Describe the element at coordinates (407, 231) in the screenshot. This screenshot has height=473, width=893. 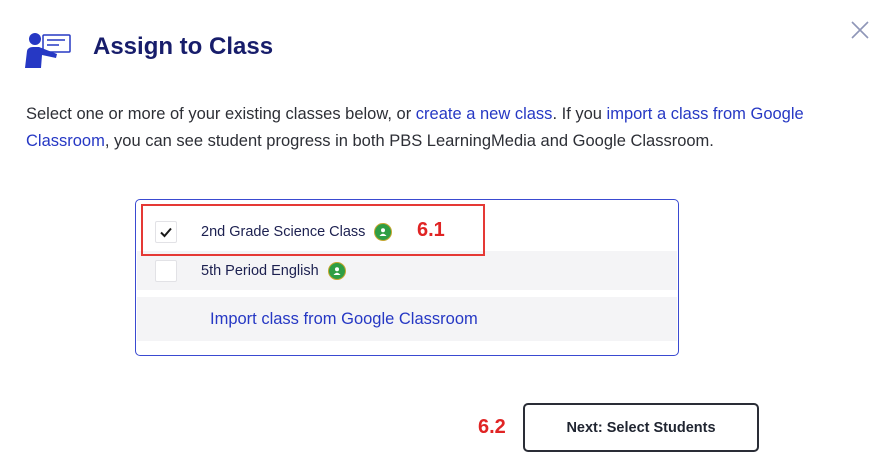
I see `class-row: 2nd Grade Science Class` at that location.